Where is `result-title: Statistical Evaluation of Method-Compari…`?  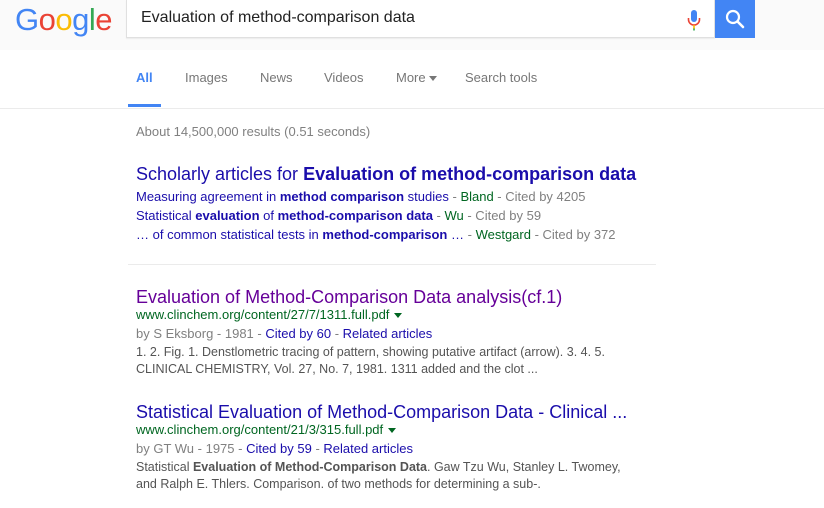
result-title: Statistical Evaluation of Method-Compari… is located at coordinates (381, 412).